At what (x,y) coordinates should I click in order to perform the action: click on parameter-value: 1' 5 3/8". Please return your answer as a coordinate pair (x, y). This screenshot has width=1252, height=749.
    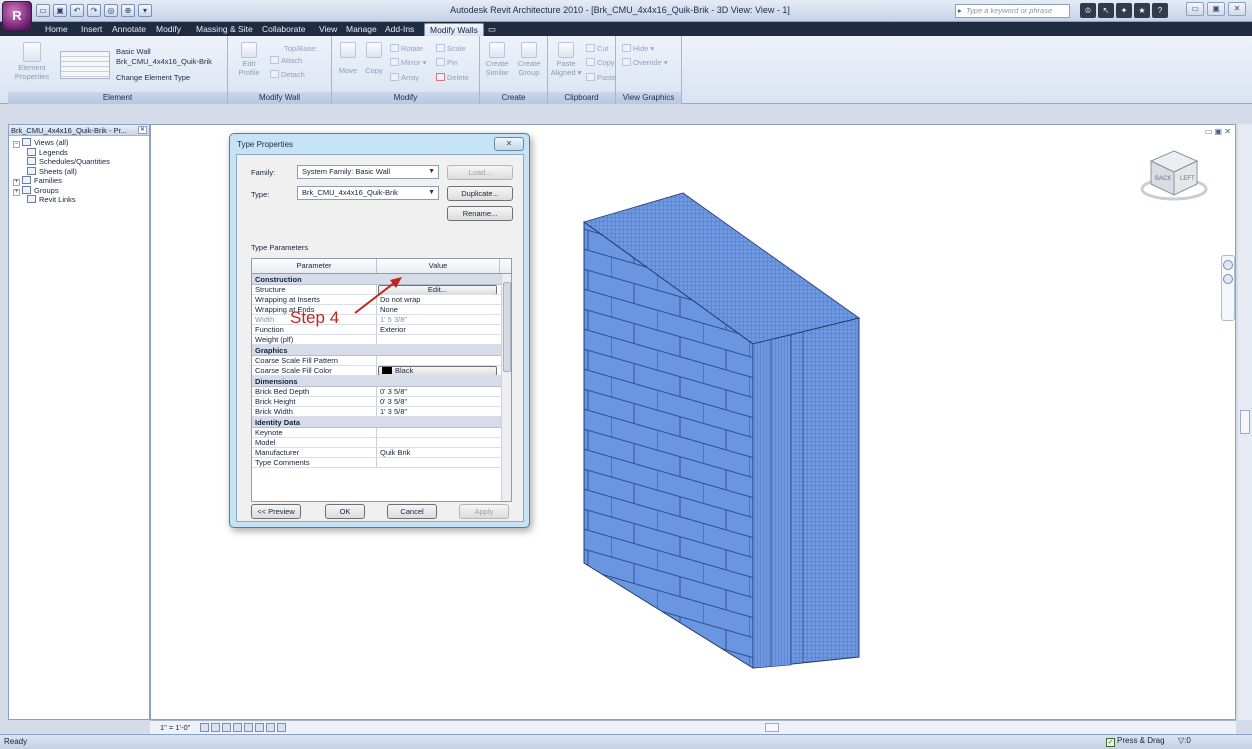
    Looking at the image, I should click on (438, 319).